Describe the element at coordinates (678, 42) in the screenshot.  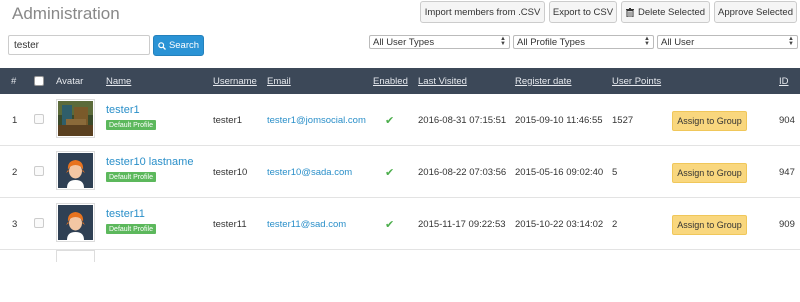
I see `all-user-value: All User` at that location.